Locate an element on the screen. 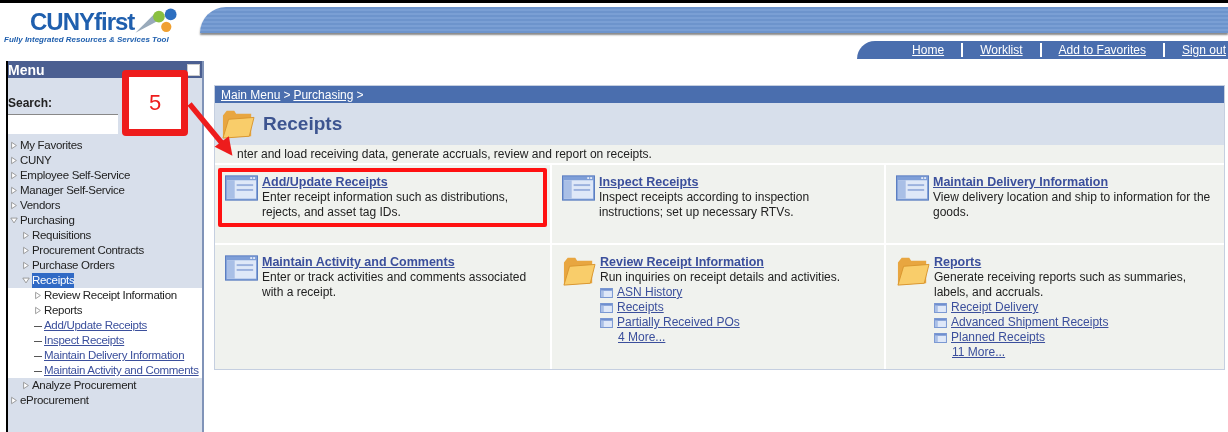 Image resolution: width=1228 pixels, height=432 pixels. nav-link: Sign out is located at coordinates (1195, 50).